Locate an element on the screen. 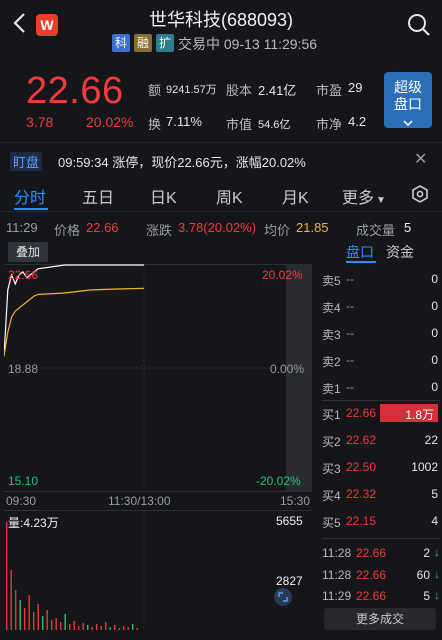 The height and width of the screenshot is (640, 442). bid-label: 买3 is located at coordinates (331, 469).